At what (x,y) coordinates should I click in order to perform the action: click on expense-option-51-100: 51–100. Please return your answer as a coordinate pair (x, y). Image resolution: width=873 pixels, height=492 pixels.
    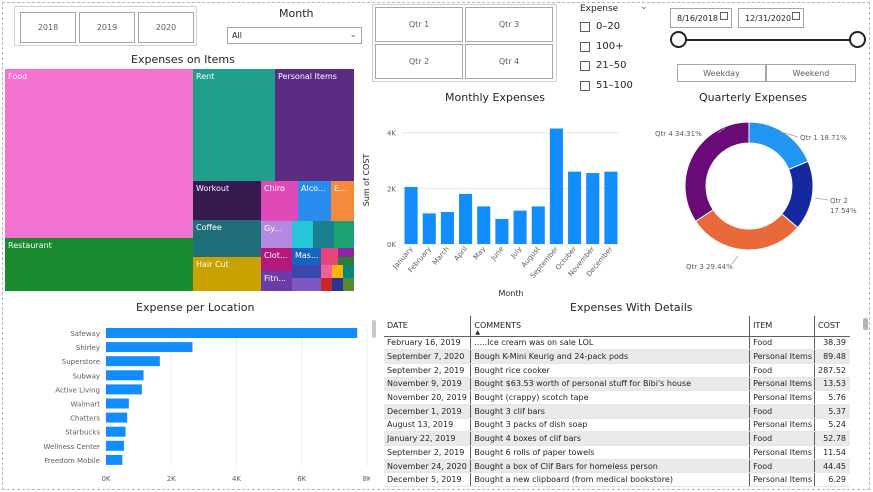
    Looking at the image, I should click on (606, 85).